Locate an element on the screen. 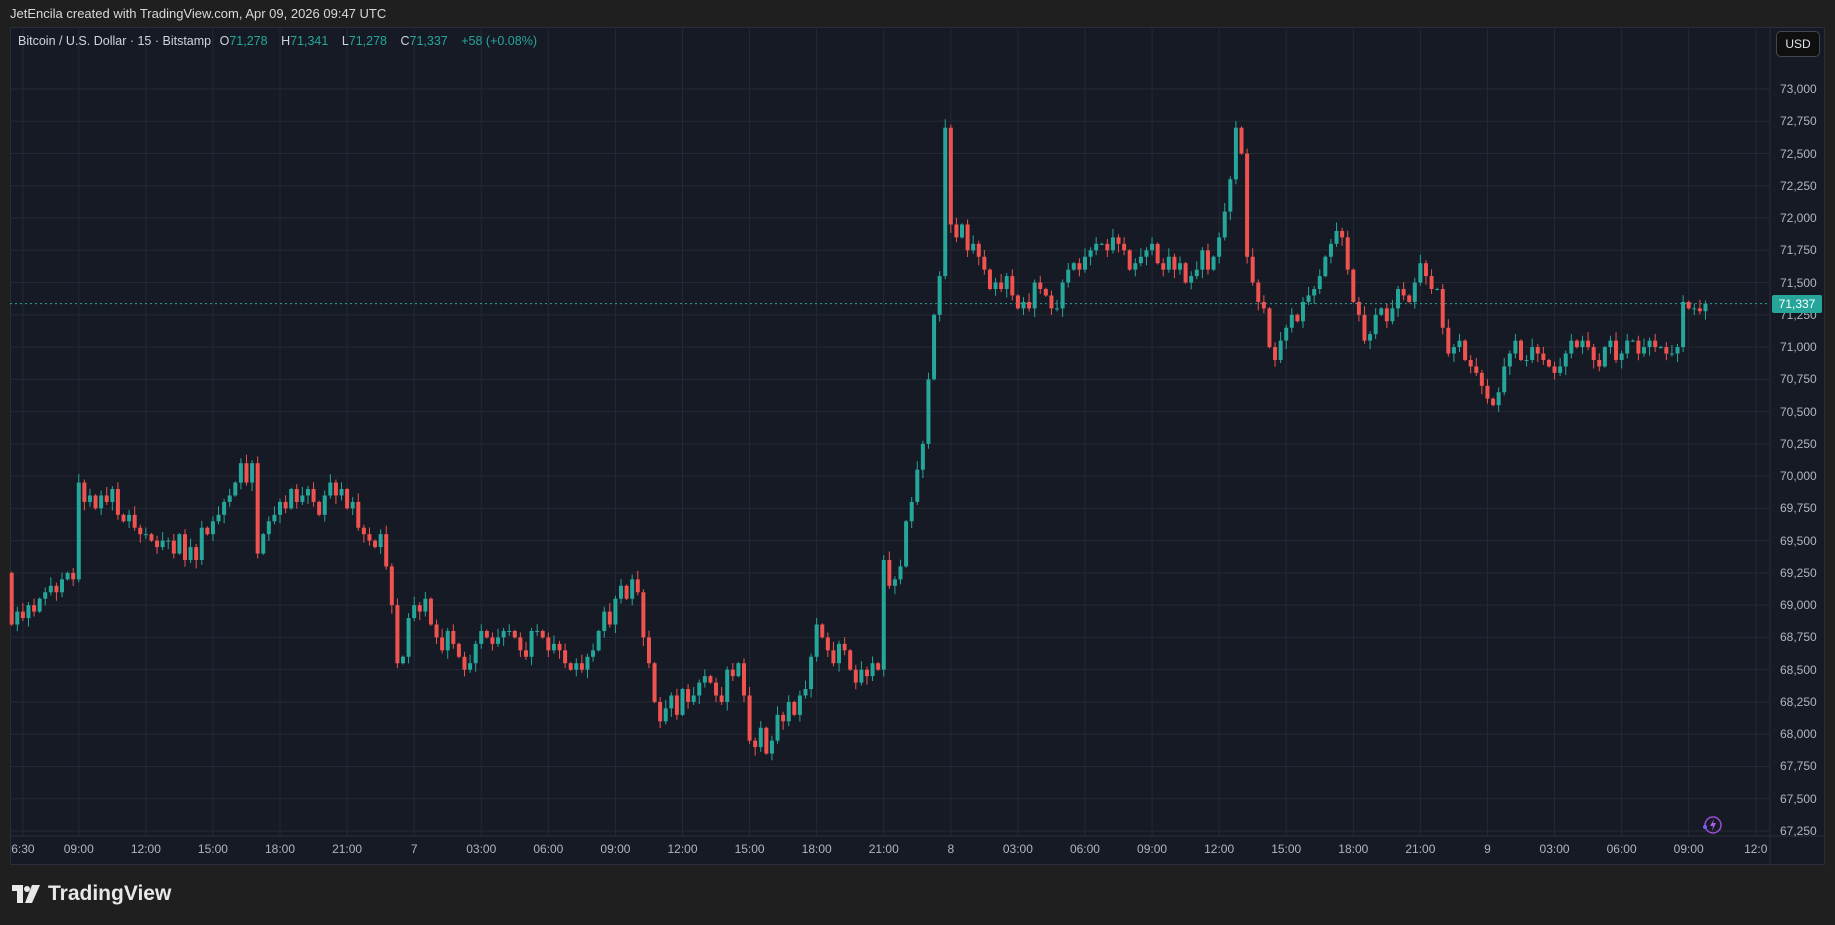 The height and width of the screenshot is (925, 1835). time-tick-label: 03:00 is located at coordinates (1017, 849).